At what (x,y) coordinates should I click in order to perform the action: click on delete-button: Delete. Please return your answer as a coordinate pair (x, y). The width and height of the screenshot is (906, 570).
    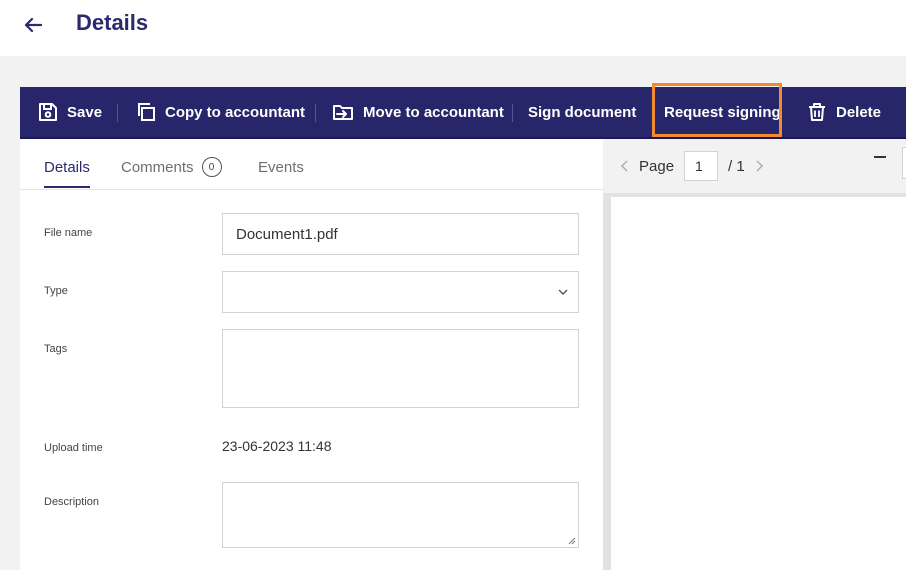
    Looking at the image, I should click on (844, 112).